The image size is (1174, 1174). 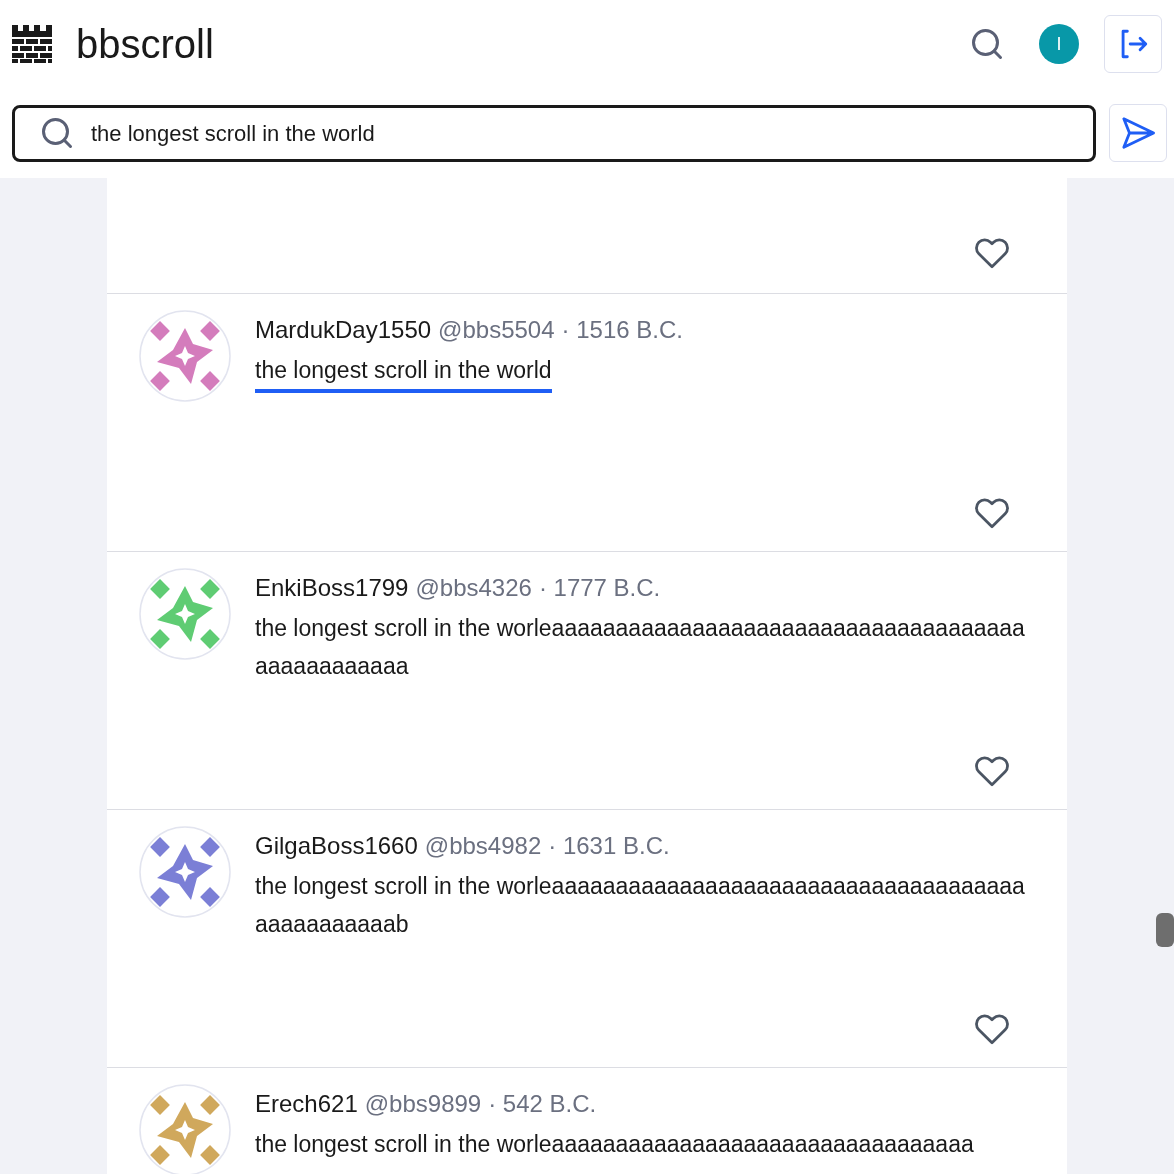 I want to click on author-handle: @bbs4982, so click(x=483, y=846).